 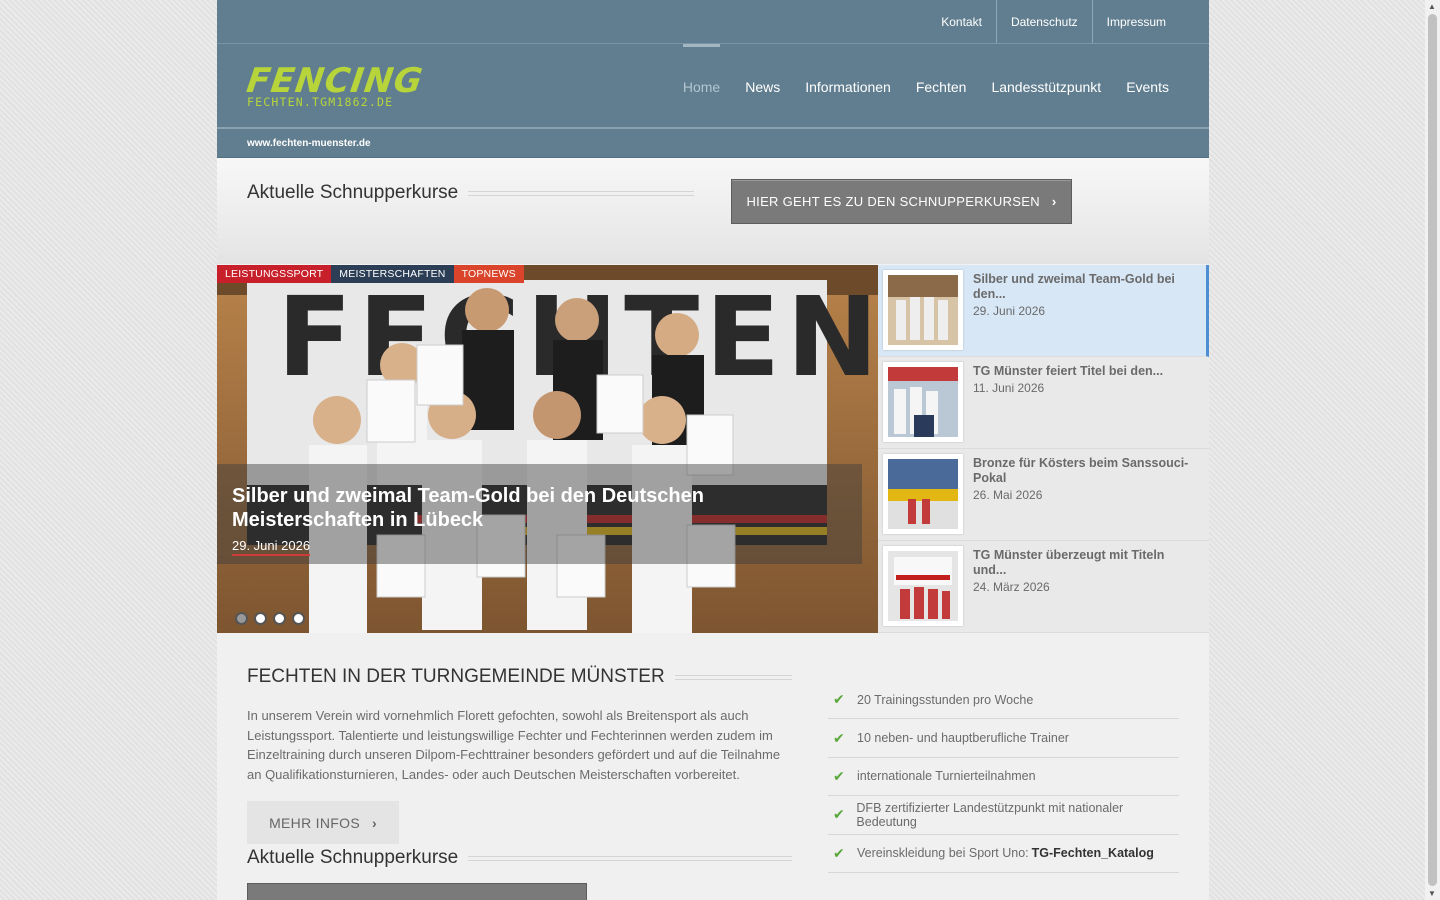 What do you see at coordinates (1081, 470) in the screenshot?
I see `news-item-title: Bronze für Kösters beim Sanssouci-Pokal` at bounding box center [1081, 470].